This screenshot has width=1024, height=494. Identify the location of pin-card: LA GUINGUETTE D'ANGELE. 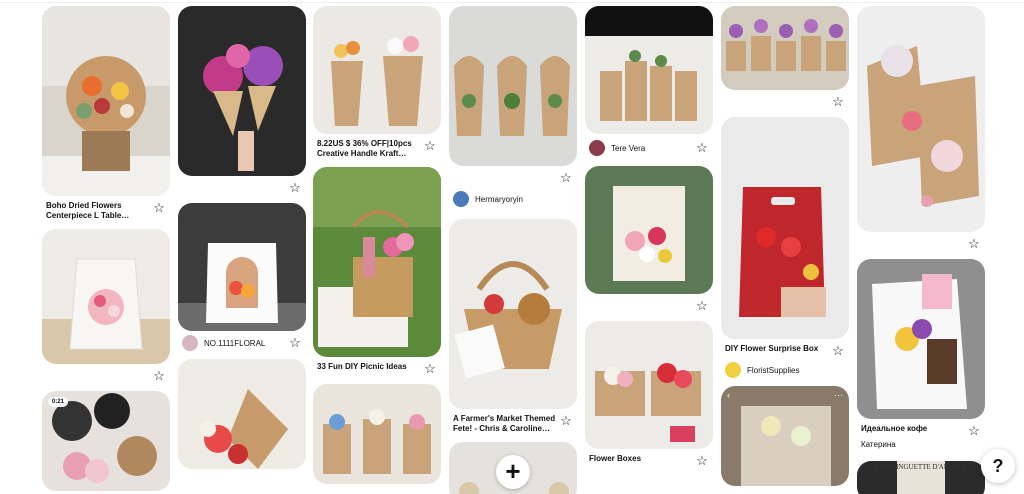
(921, 477).